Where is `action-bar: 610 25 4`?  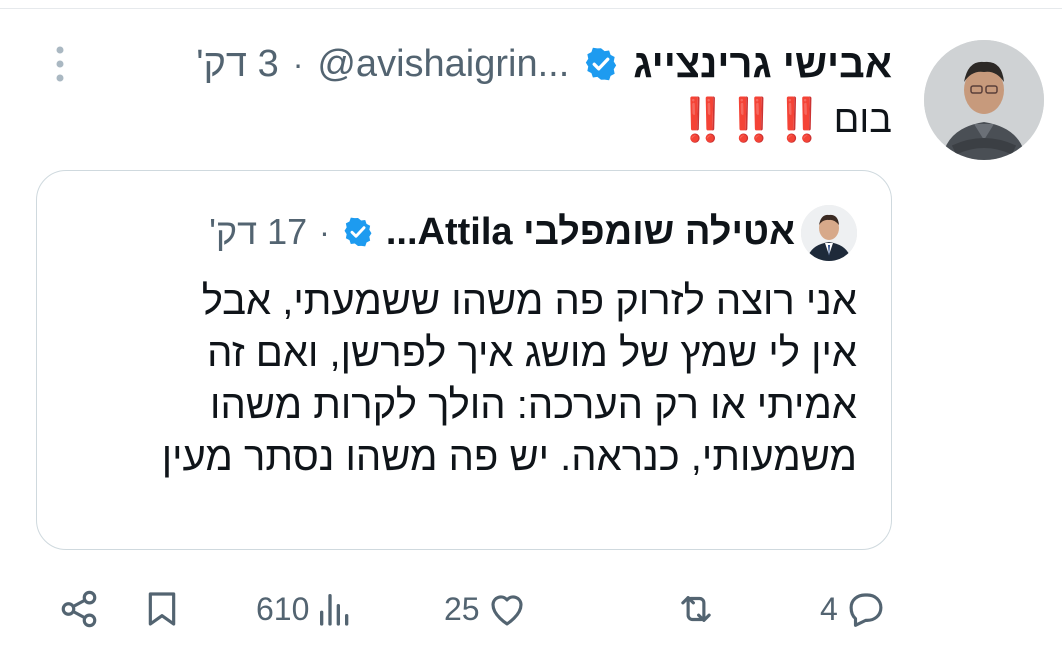 action-bar: 610 25 4 is located at coordinates (531, 610).